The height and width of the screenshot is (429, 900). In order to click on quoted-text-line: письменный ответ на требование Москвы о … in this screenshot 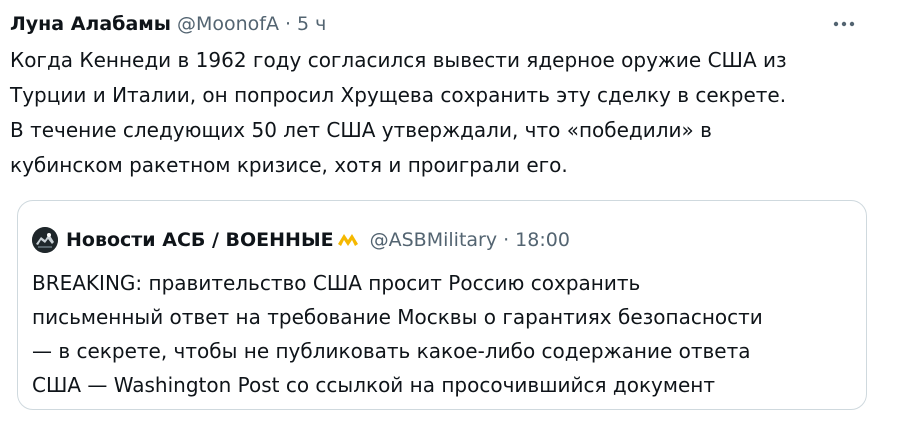, I will do `click(397, 317)`.